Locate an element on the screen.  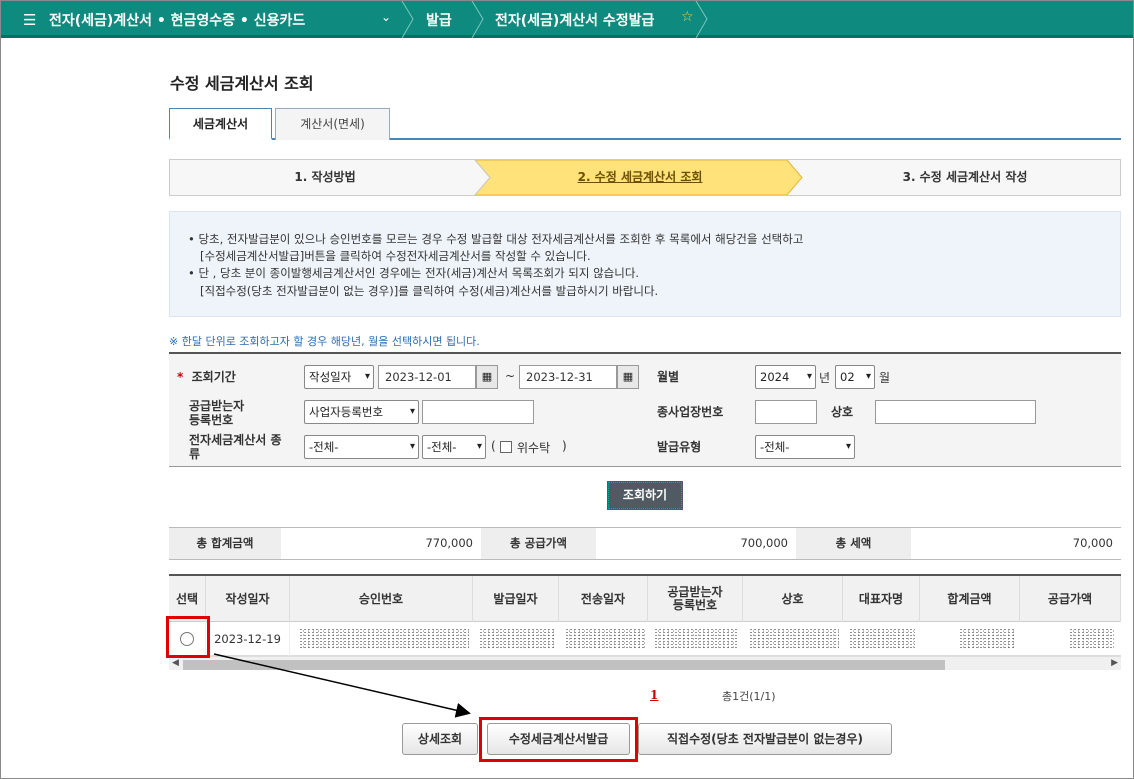
detail-view-button: 상세조회 is located at coordinates (440, 739).